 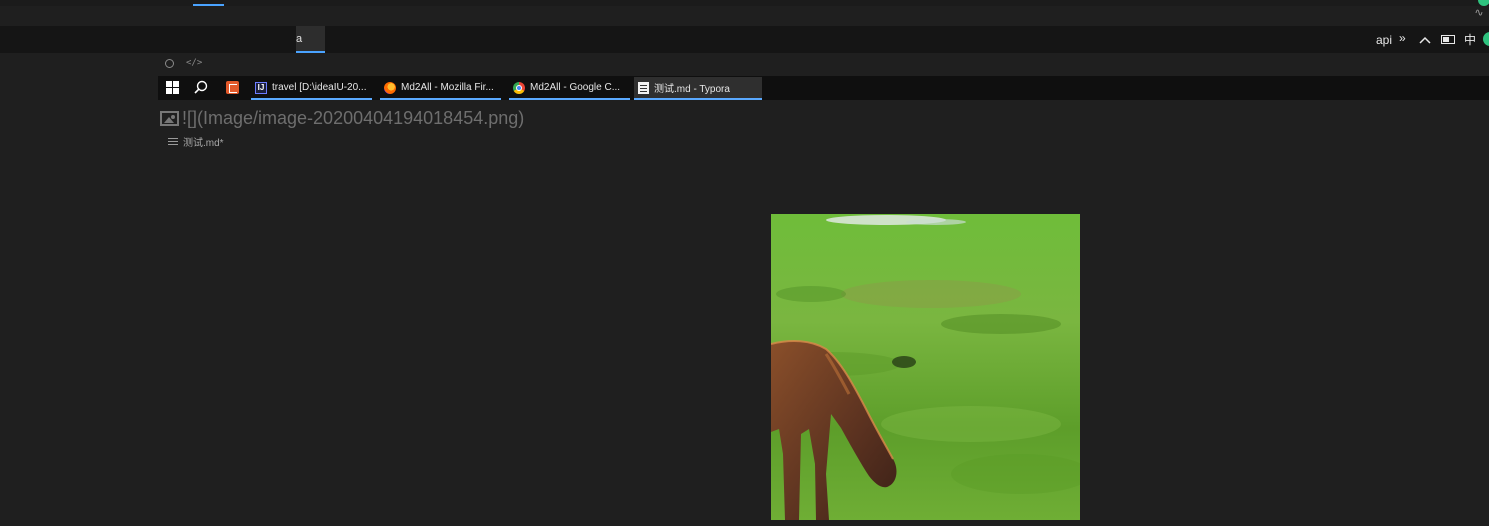 What do you see at coordinates (169, 118) in the screenshot?
I see `image-icon` at bounding box center [169, 118].